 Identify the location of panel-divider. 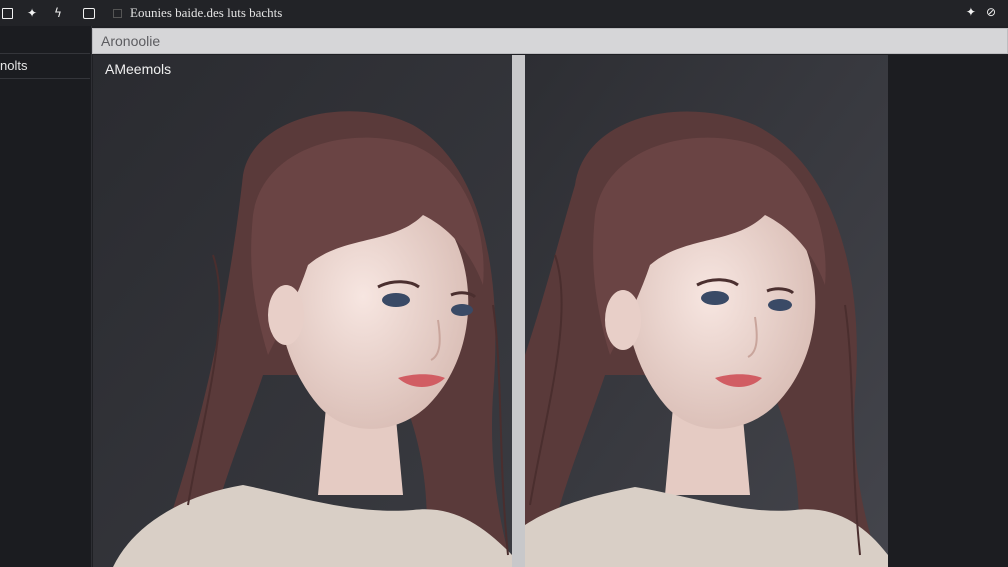
(518, 311).